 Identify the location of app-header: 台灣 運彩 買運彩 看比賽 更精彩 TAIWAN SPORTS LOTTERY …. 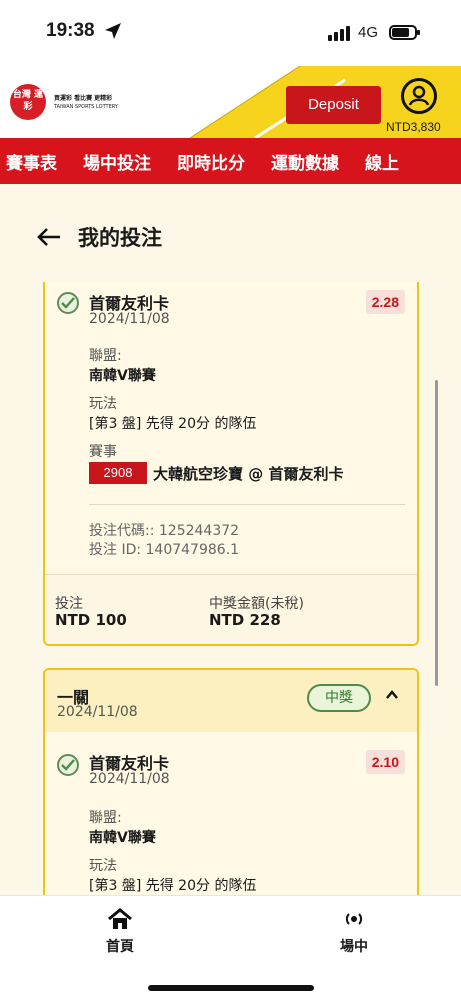
(230, 102).